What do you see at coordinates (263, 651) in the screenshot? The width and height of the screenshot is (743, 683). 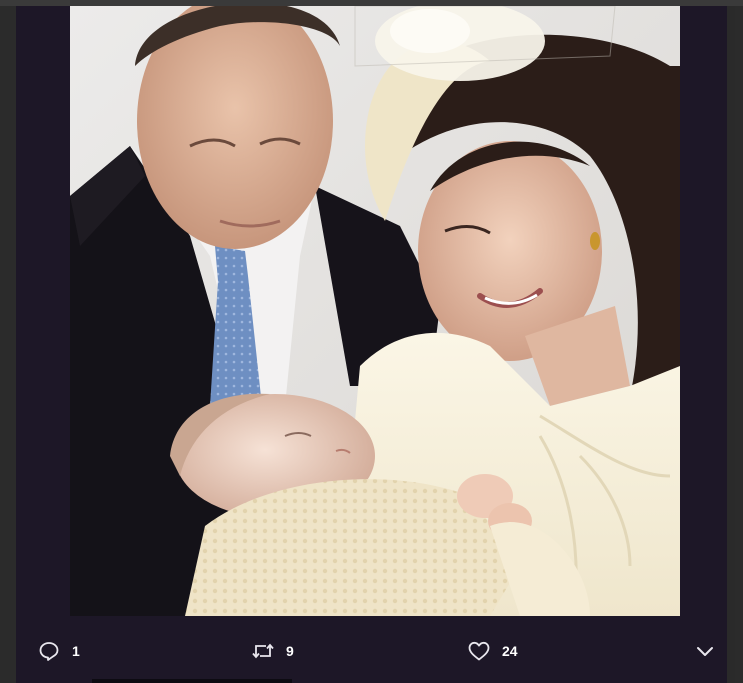 I see `retweet-icon` at bounding box center [263, 651].